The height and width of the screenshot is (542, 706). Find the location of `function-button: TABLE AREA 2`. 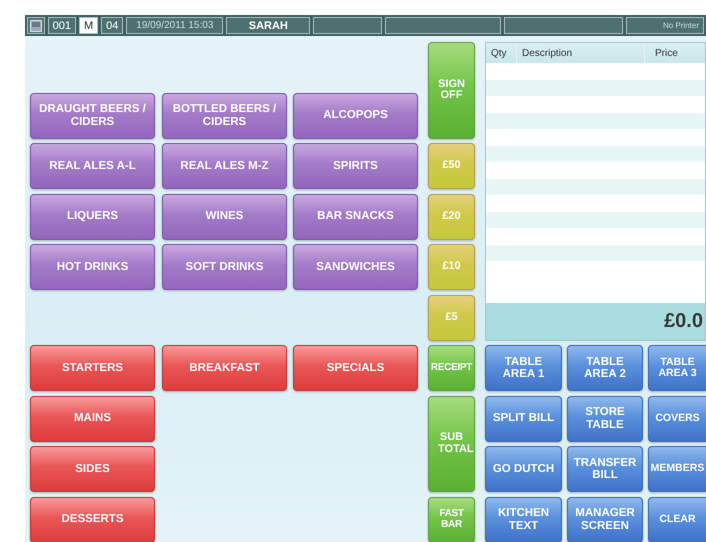

function-button: TABLE AREA 2 is located at coordinates (605, 368).